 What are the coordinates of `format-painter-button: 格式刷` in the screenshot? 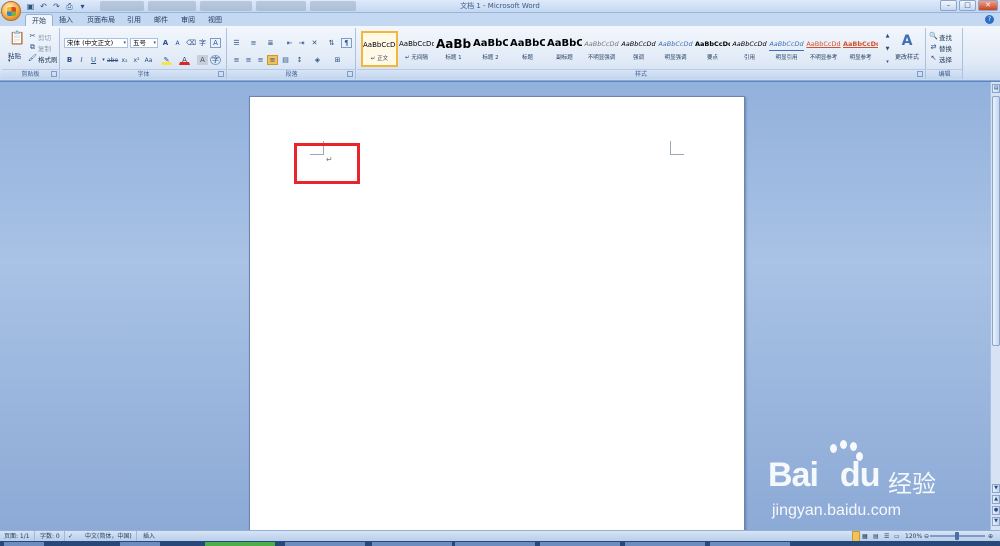 It's located at (48, 59).